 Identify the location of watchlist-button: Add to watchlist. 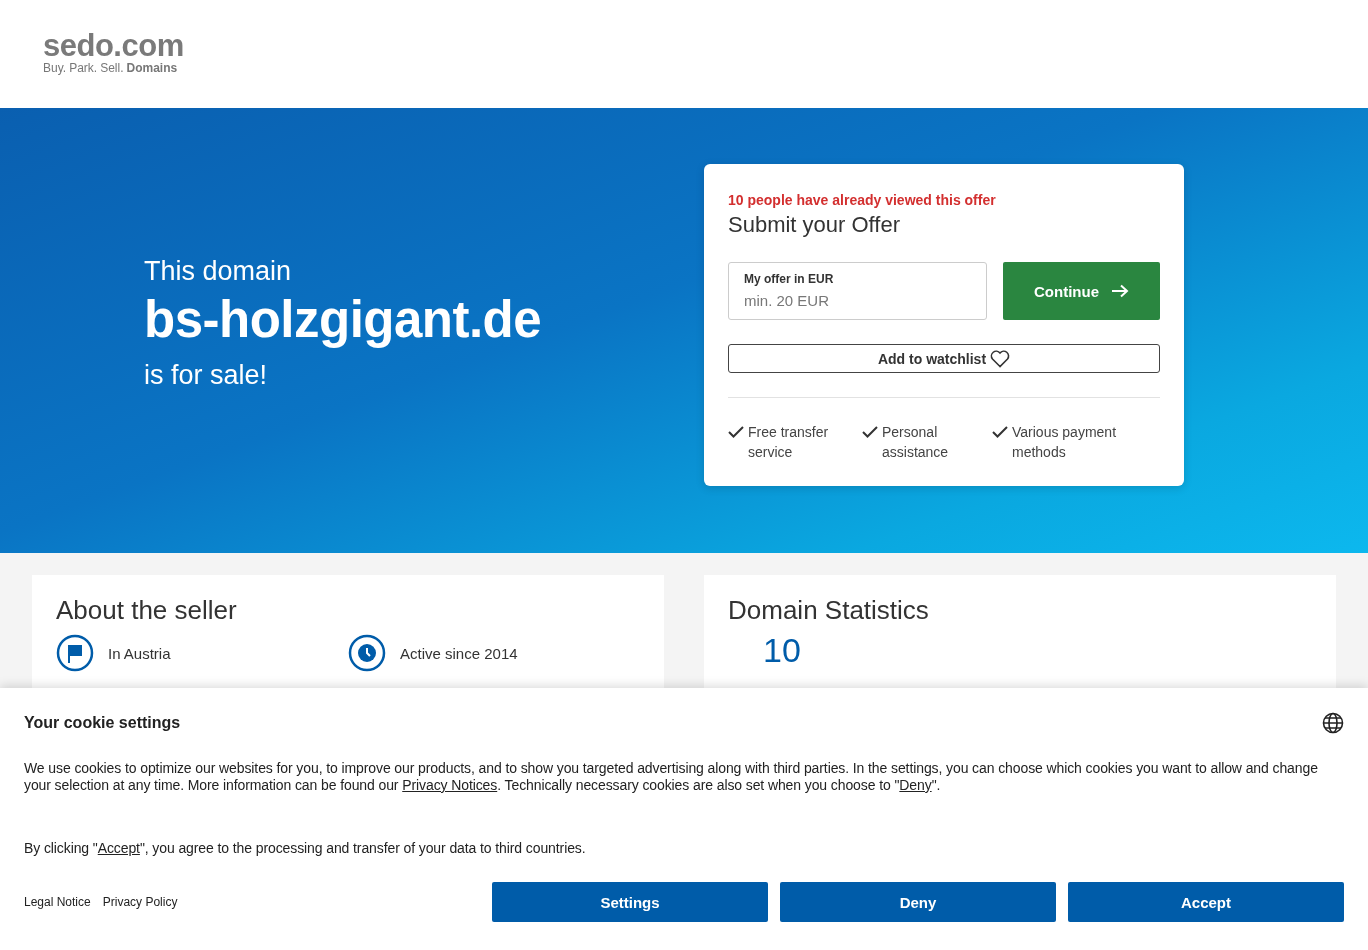
(944, 358).